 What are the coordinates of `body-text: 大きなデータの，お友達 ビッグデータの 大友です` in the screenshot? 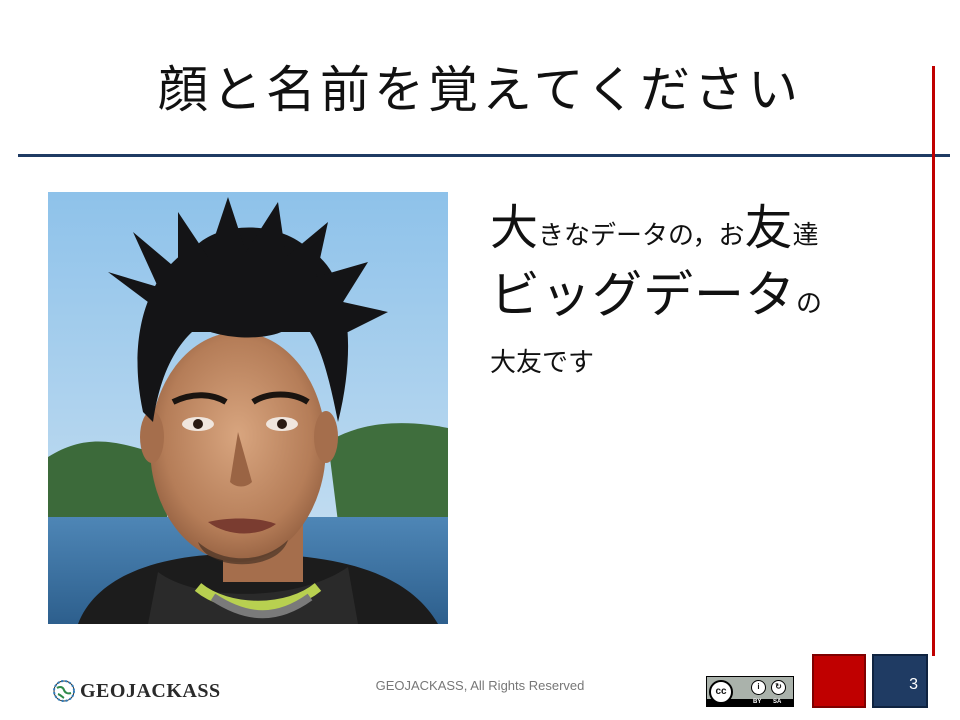 It's located at (700, 287).